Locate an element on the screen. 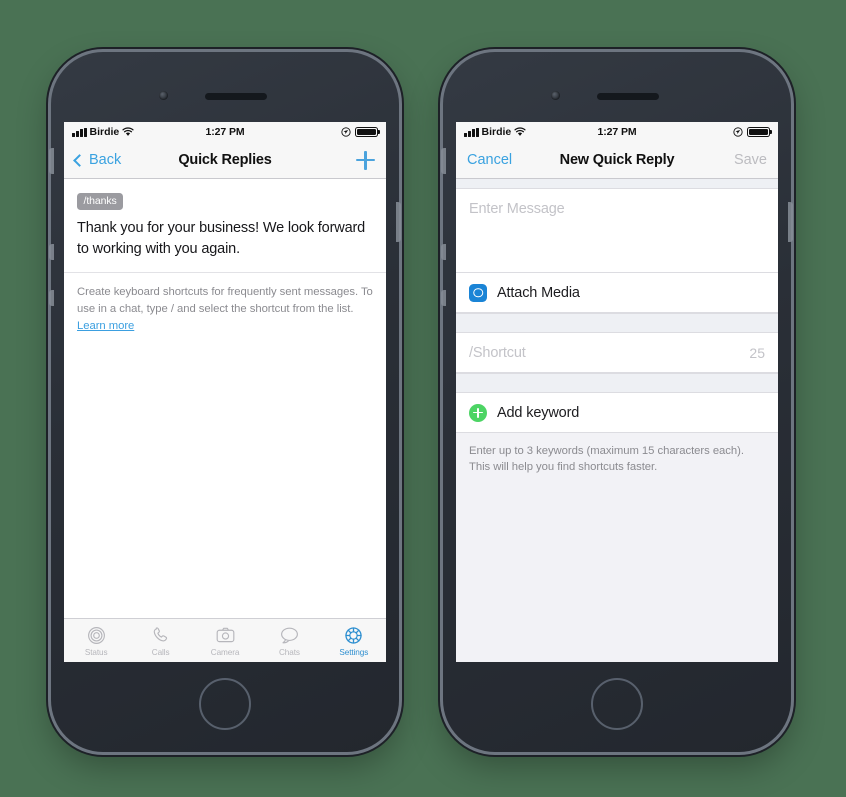 The width and height of the screenshot is (846, 797). tab-settings-label: Settings is located at coordinates (354, 652).